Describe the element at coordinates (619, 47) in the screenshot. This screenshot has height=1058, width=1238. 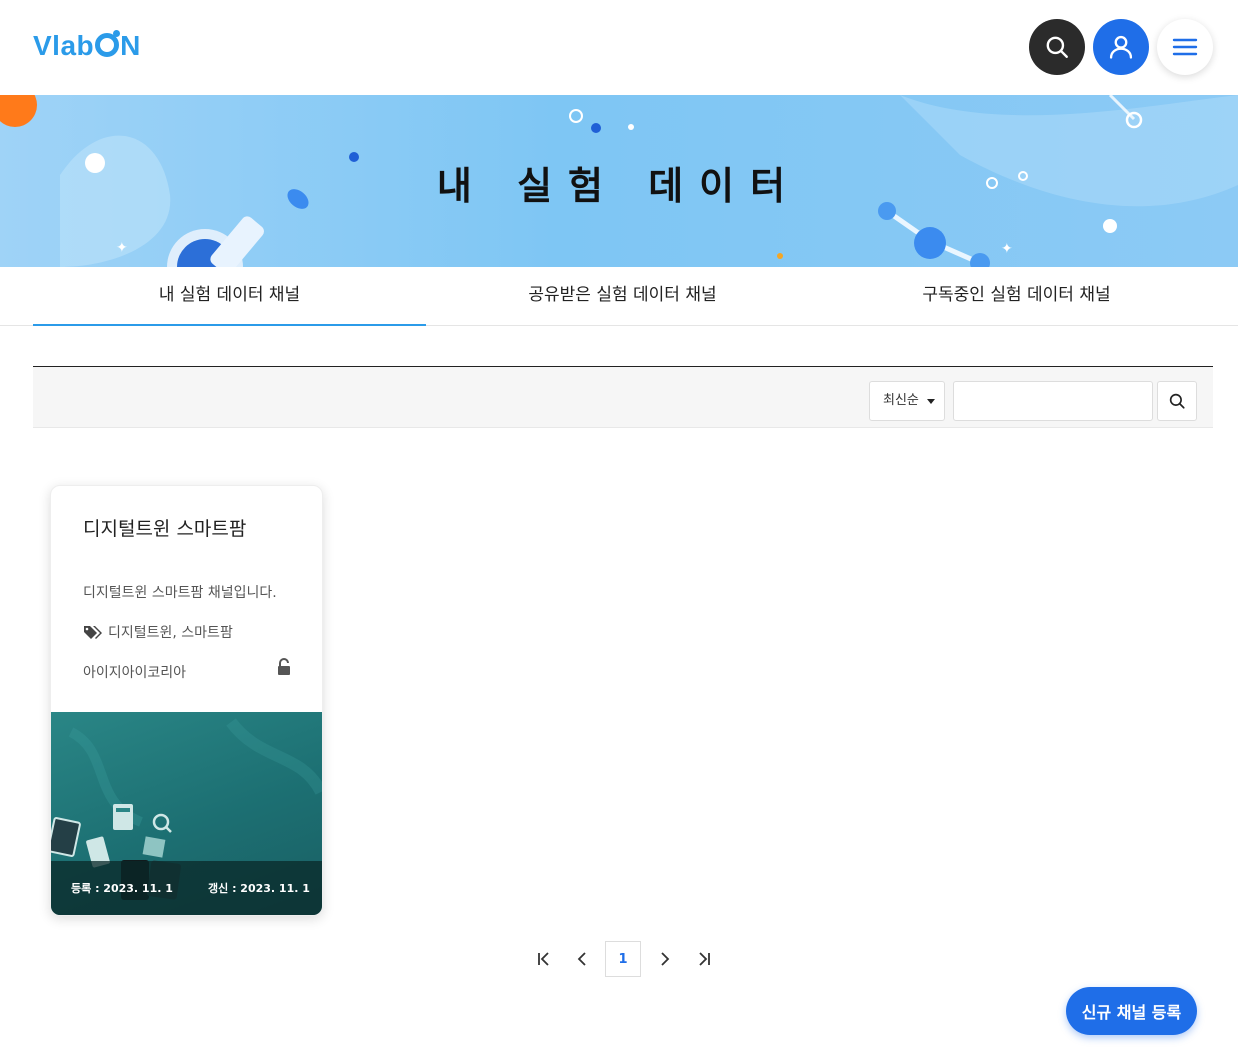
I see `site-header: Vlab N` at that location.